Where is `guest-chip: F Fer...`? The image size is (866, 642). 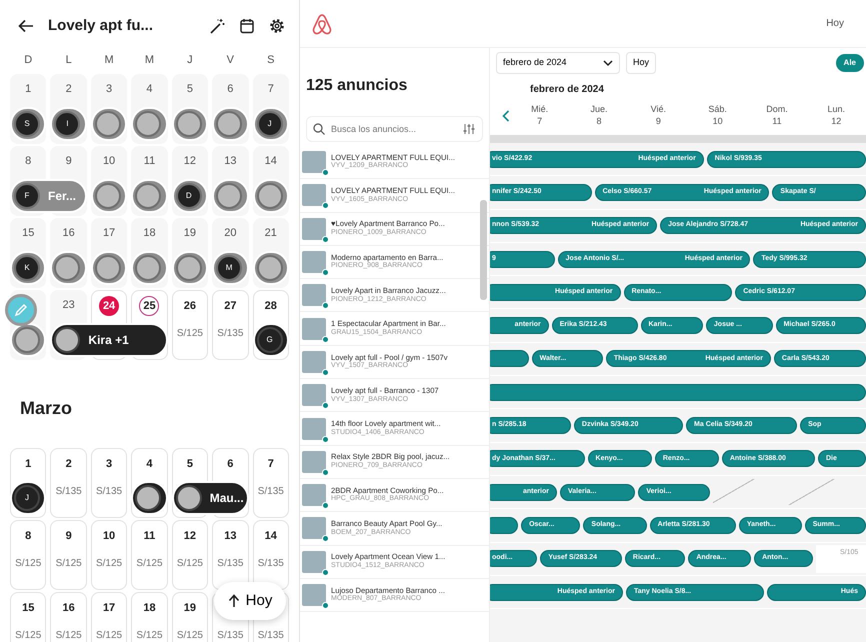 guest-chip: F Fer... is located at coordinates (48, 196).